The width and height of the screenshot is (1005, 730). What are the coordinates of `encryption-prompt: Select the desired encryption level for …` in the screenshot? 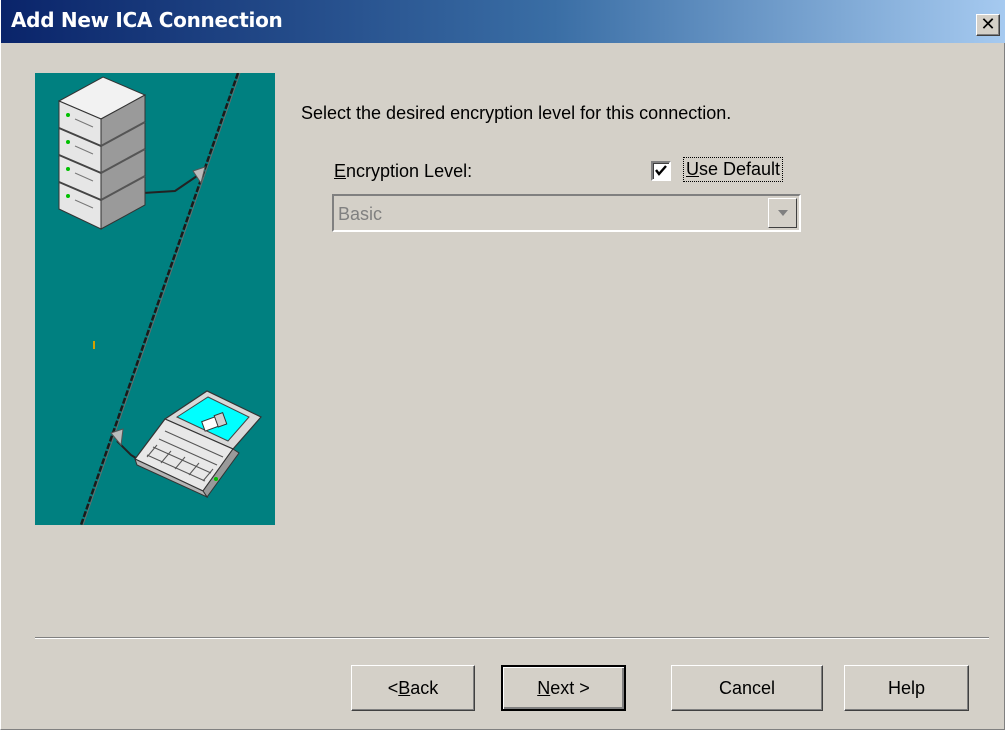 It's located at (516, 113).